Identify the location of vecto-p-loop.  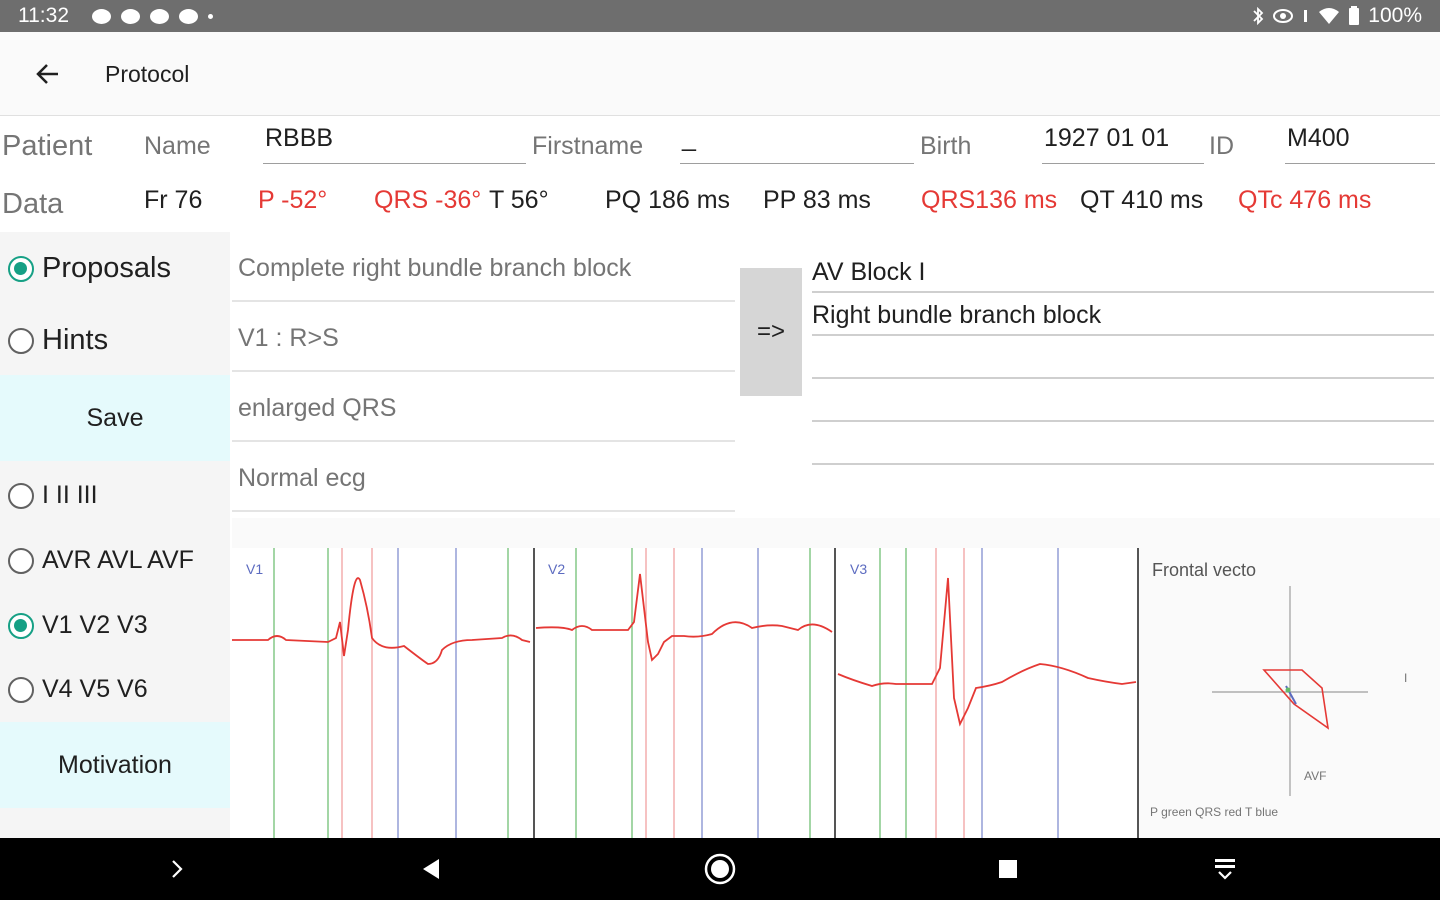
(1288, 690).